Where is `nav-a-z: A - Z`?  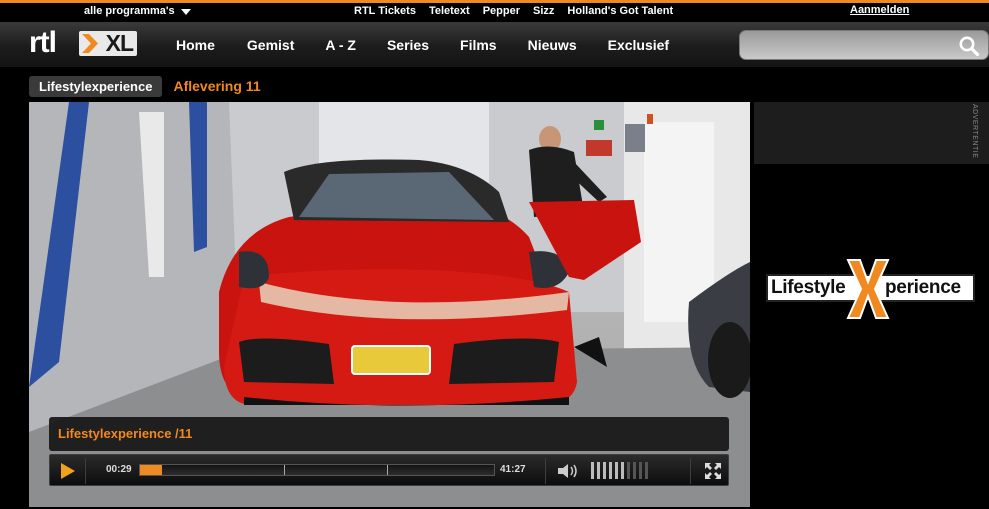
nav-a-z: A - Z is located at coordinates (340, 45).